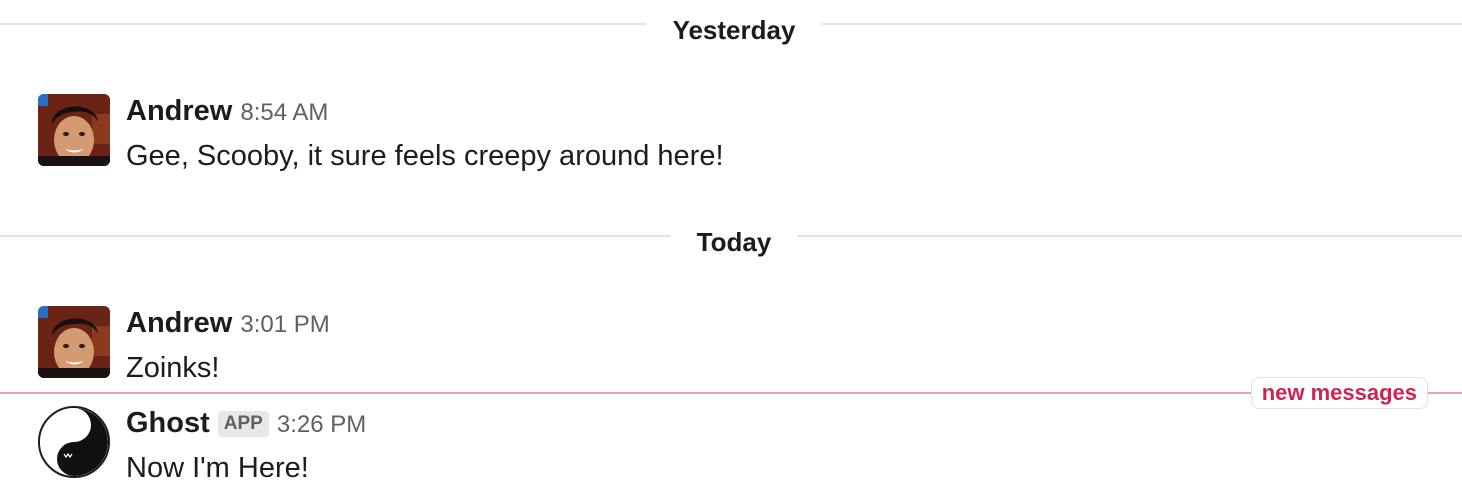  What do you see at coordinates (168, 423) in the screenshot?
I see `message-author: Ghost` at bounding box center [168, 423].